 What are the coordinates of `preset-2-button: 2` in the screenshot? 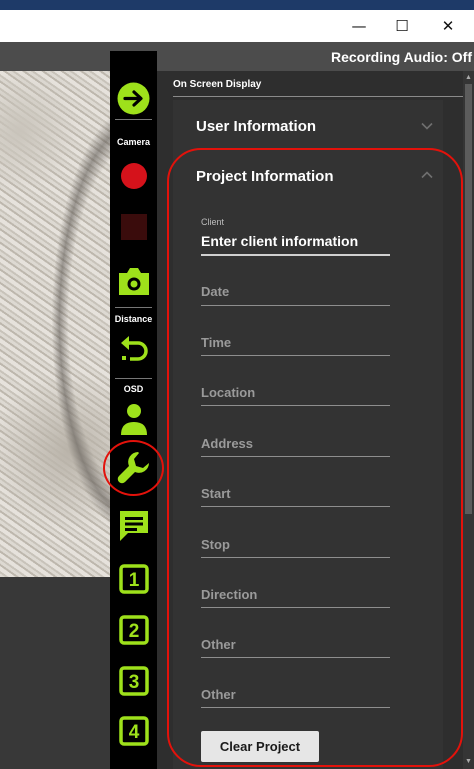 It's located at (133, 630).